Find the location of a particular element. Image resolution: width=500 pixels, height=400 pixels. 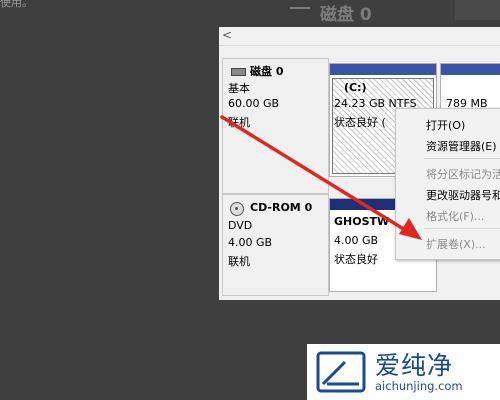

arrow-shaft is located at coordinates (316, 175).